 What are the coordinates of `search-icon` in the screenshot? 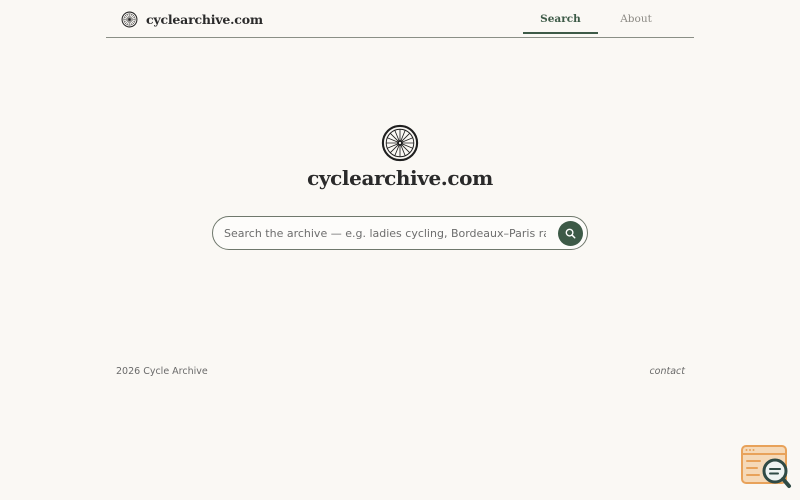 It's located at (570, 233).